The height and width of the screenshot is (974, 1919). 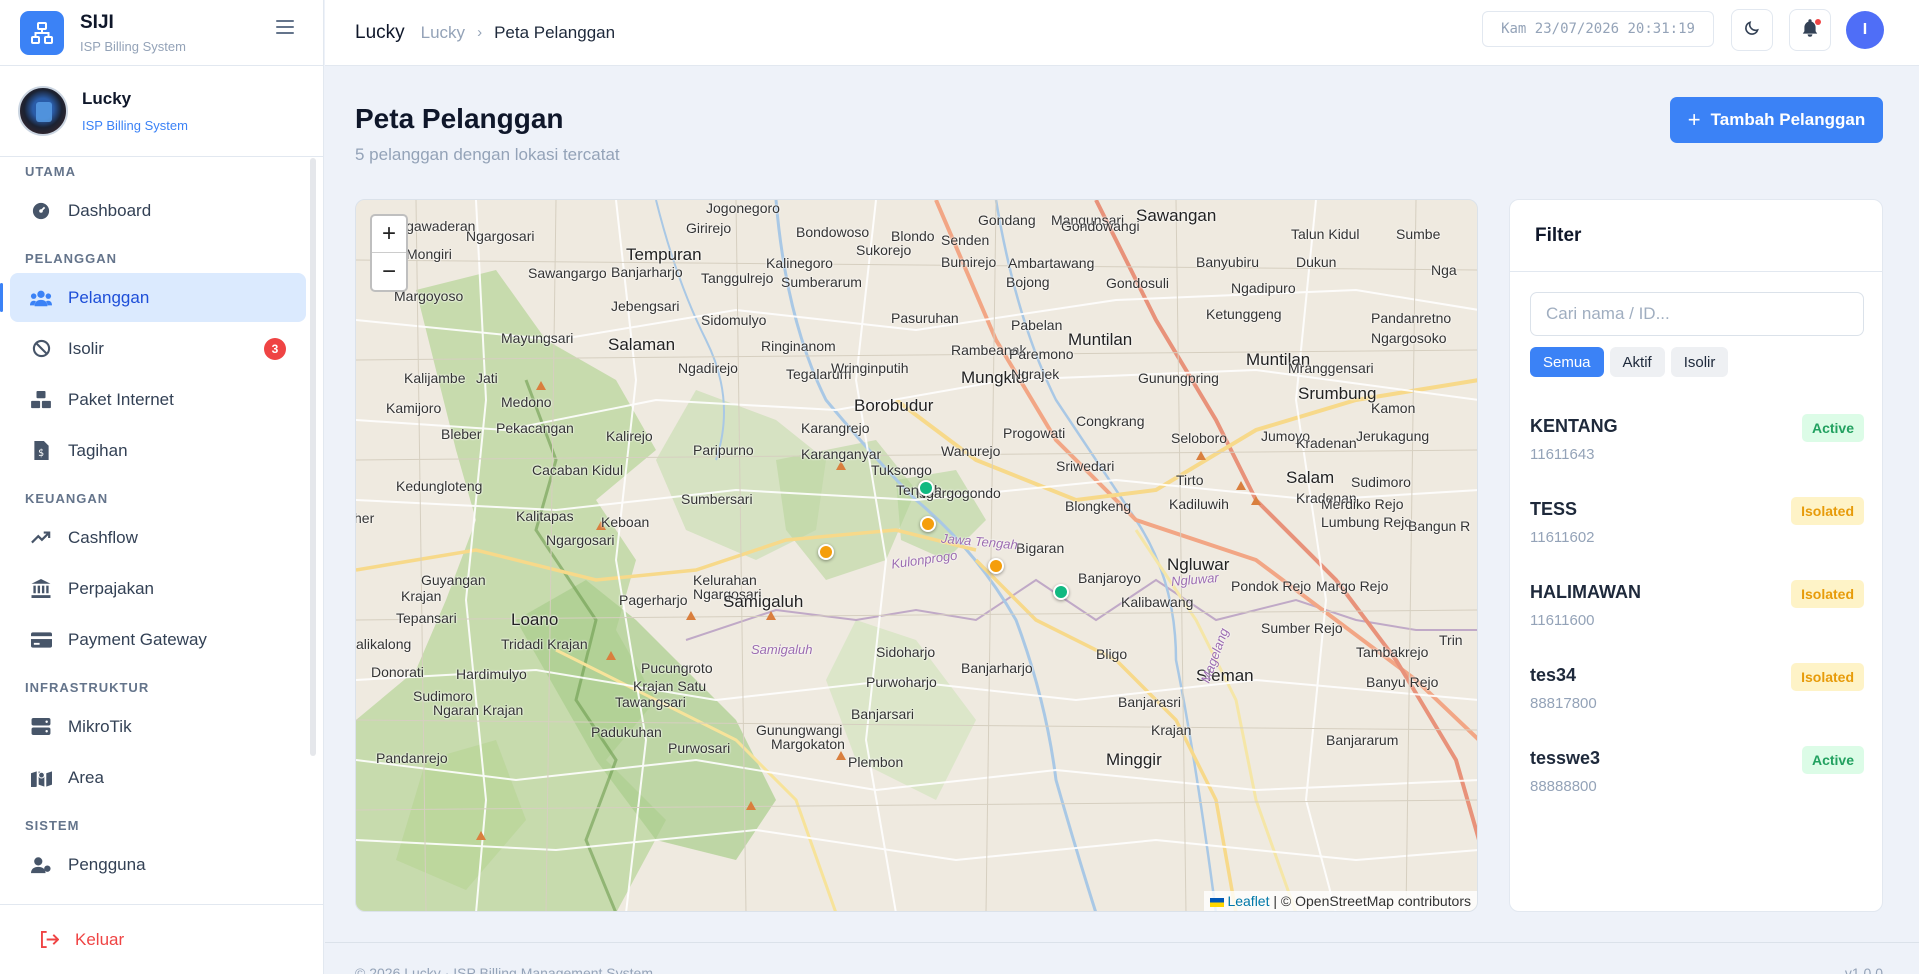 I want to click on map-place-label: Borobudur, so click(x=894, y=405).